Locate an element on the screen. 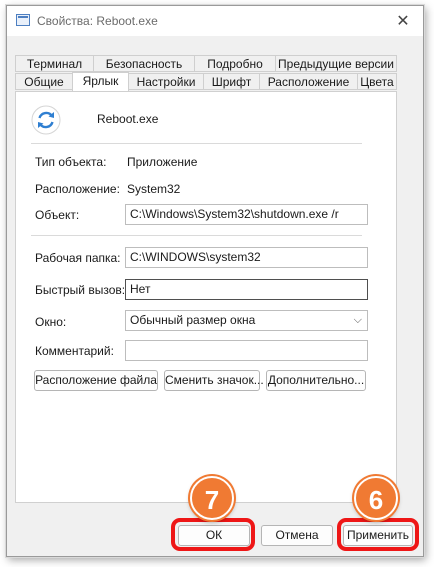 Image resolution: width=434 pixels, height=567 pixels. refresh-icon is located at coordinates (46, 120).